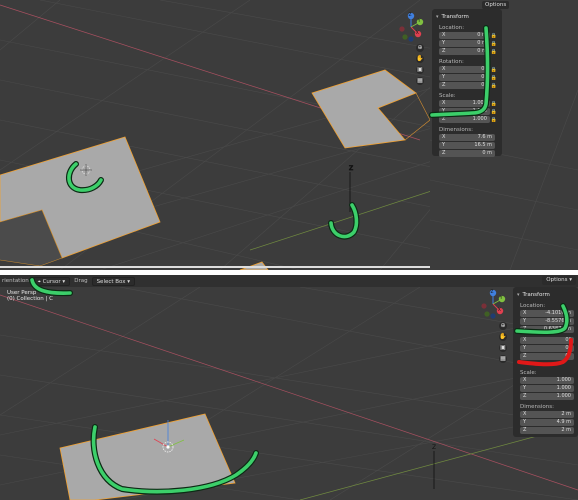  Describe the element at coordinates (364, 109) in the screenshot. I see `mesh-plane-right` at that location.